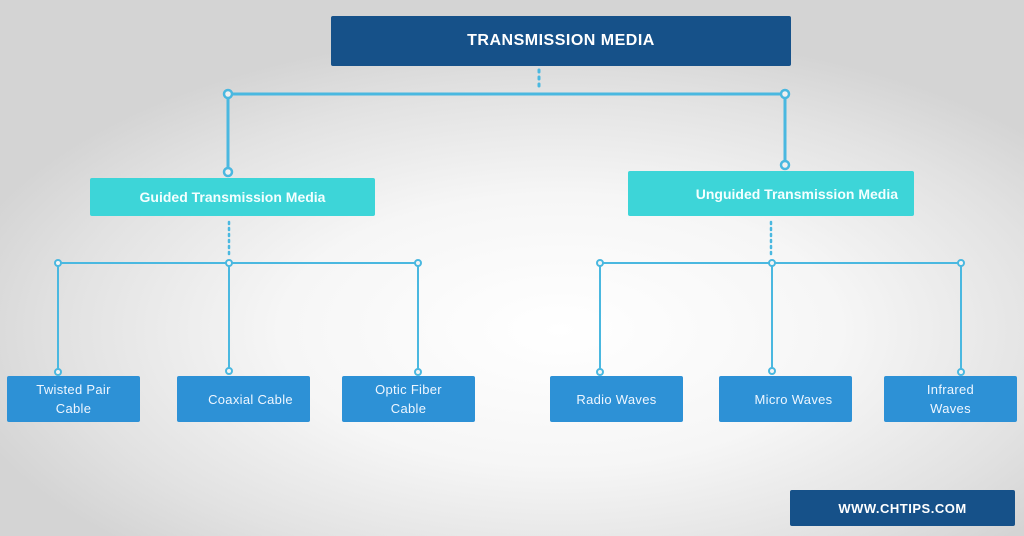  Describe the element at coordinates (793, 399) in the screenshot. I see `leaf-node-label: Micro Waves` at that location.